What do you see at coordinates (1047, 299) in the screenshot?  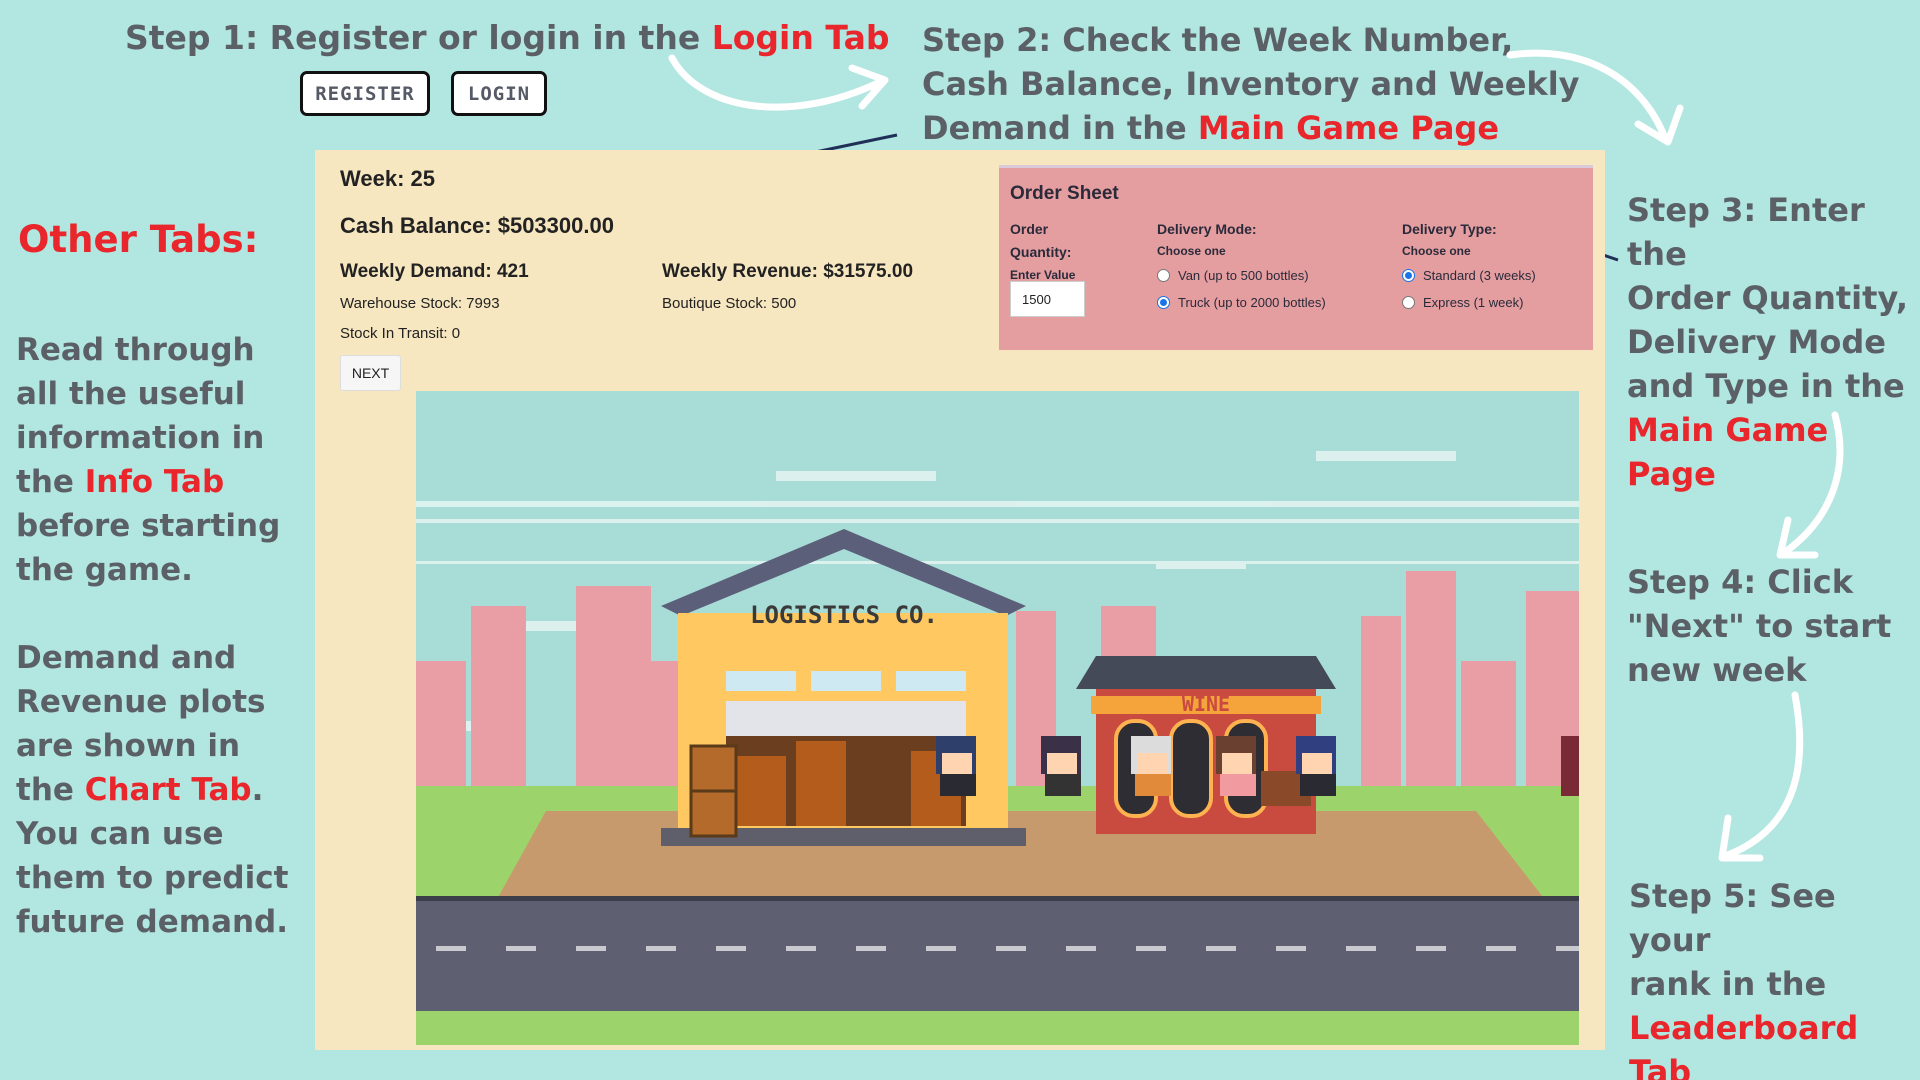 I see `order-quantity-input: 1500` at bounding box center [1047, 299].